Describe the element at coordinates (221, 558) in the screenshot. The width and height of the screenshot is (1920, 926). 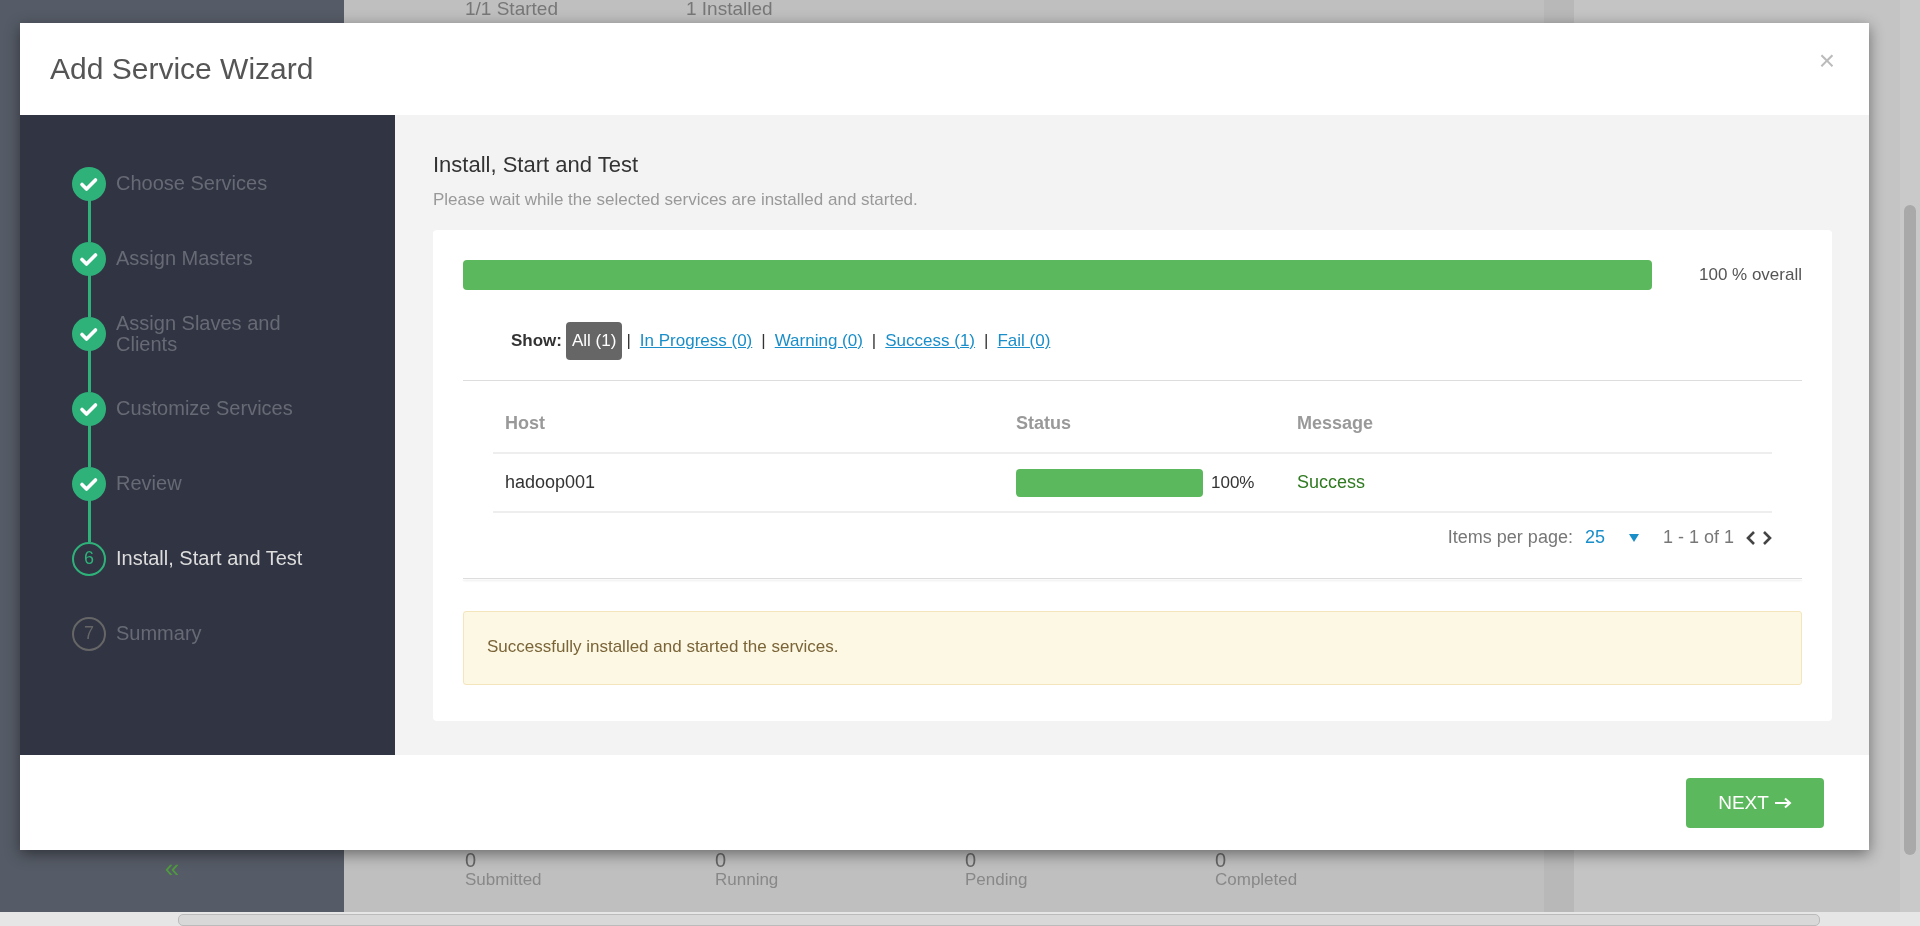
I see `step-label: Install, Start and Test` at that location.